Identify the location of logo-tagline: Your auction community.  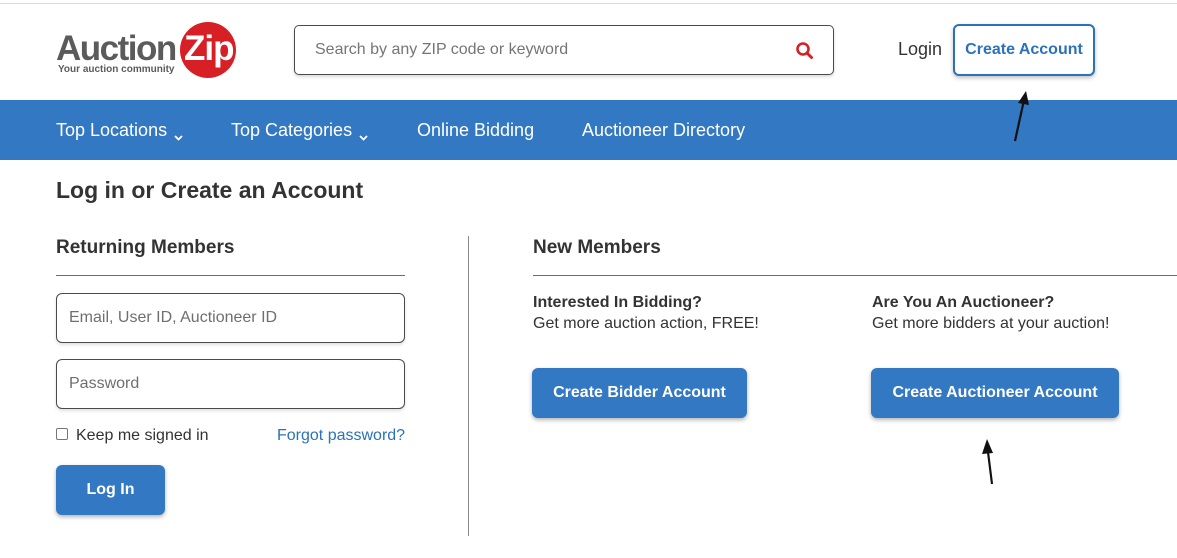
(116, 69).